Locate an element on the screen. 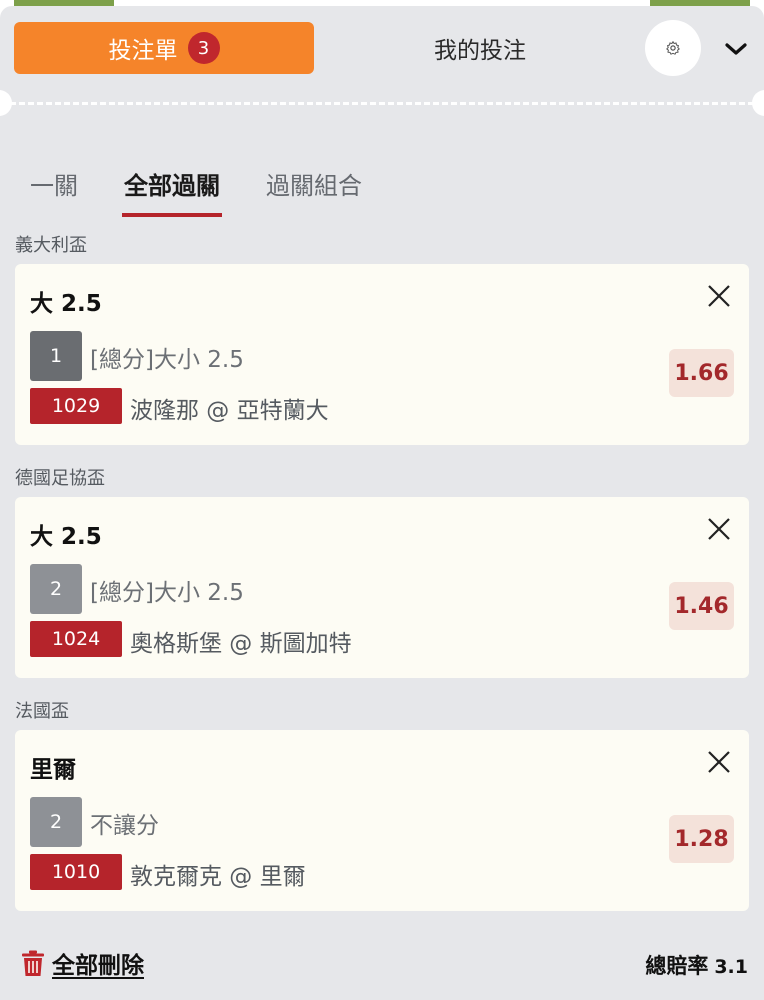 The image size is (764, 1000). gear-icon is located at coordinates (673, 48).